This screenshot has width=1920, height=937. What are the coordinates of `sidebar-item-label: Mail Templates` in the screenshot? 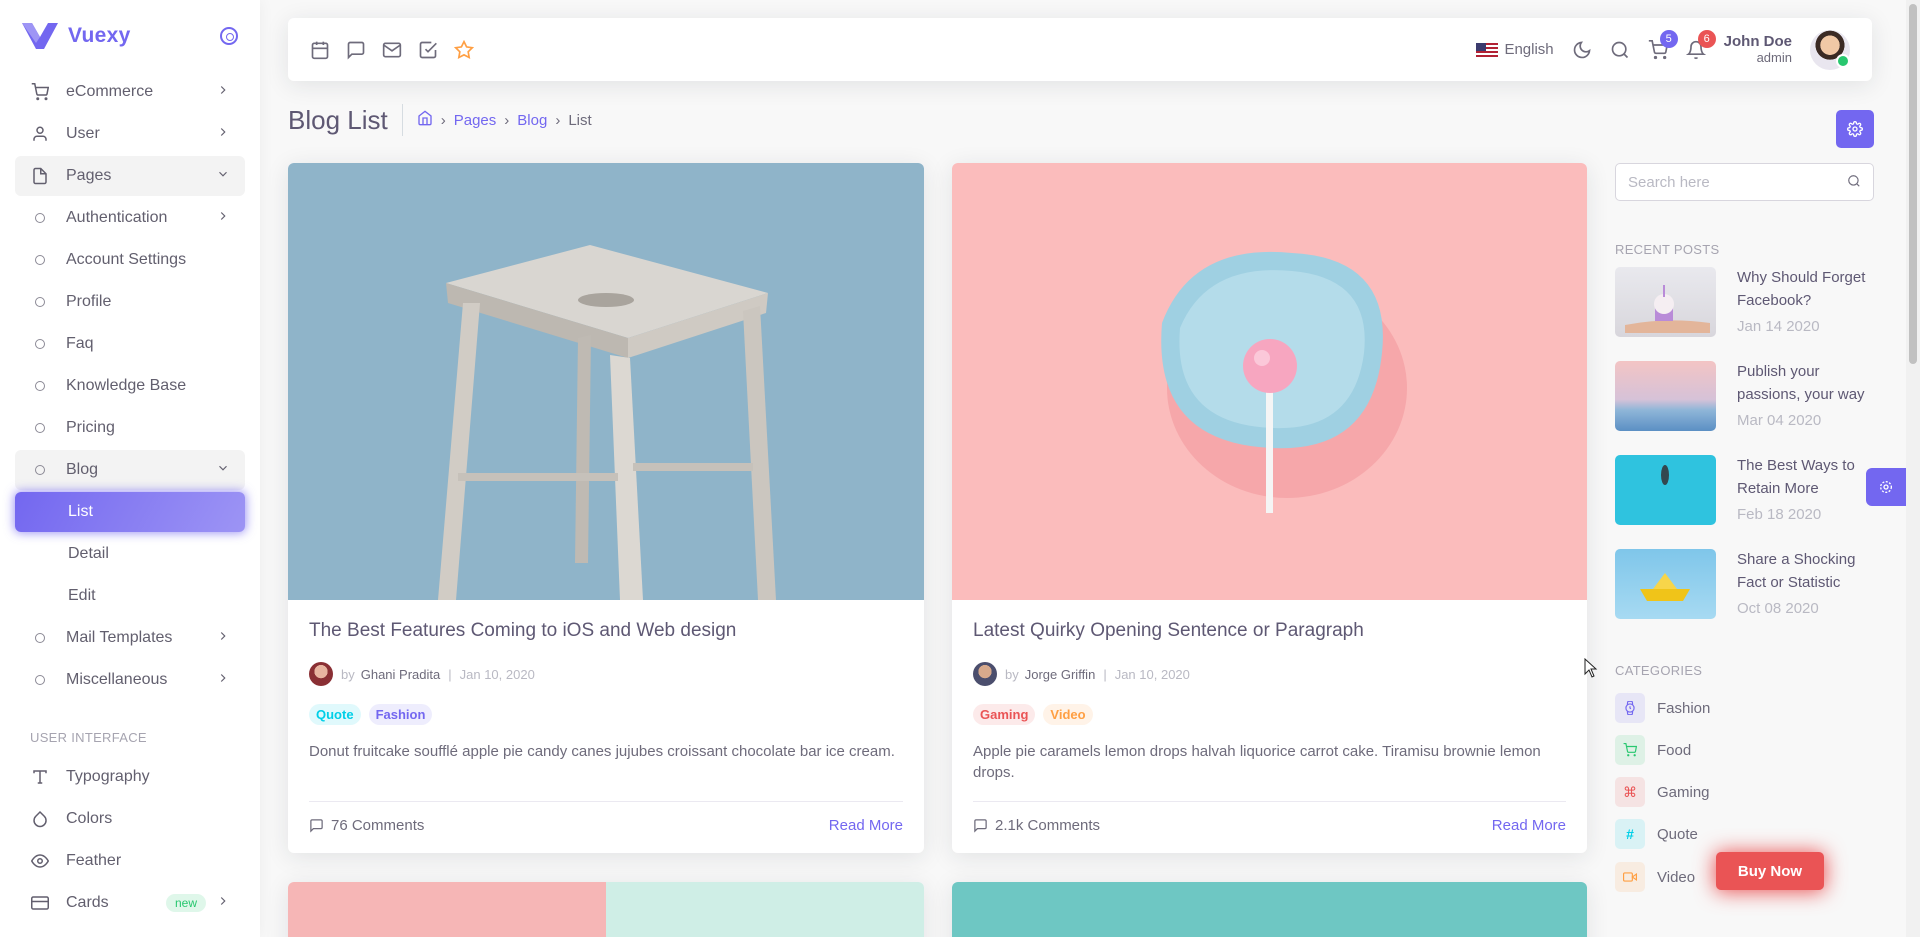 It's located at (119, 637).